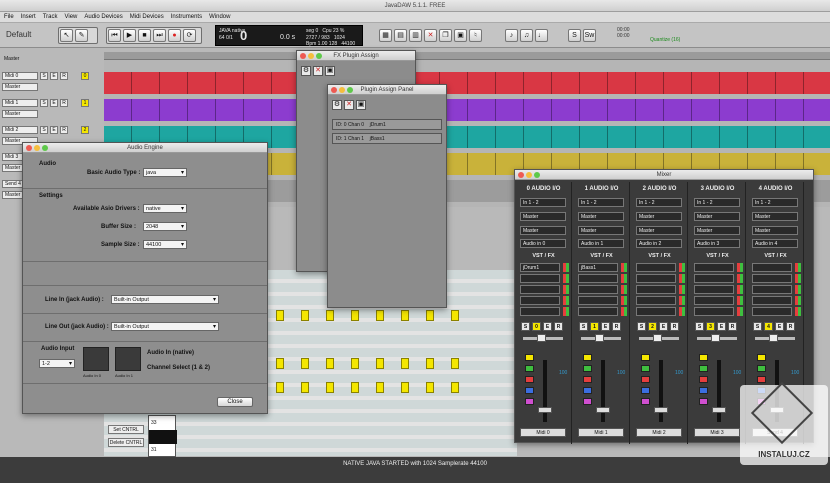 The height and width of the screenshot is (483, 830). What do you see at coordinates (589, 35) in the screenshot?
I see `snap-sw-button: Sw` at bounding box center [589, 35].